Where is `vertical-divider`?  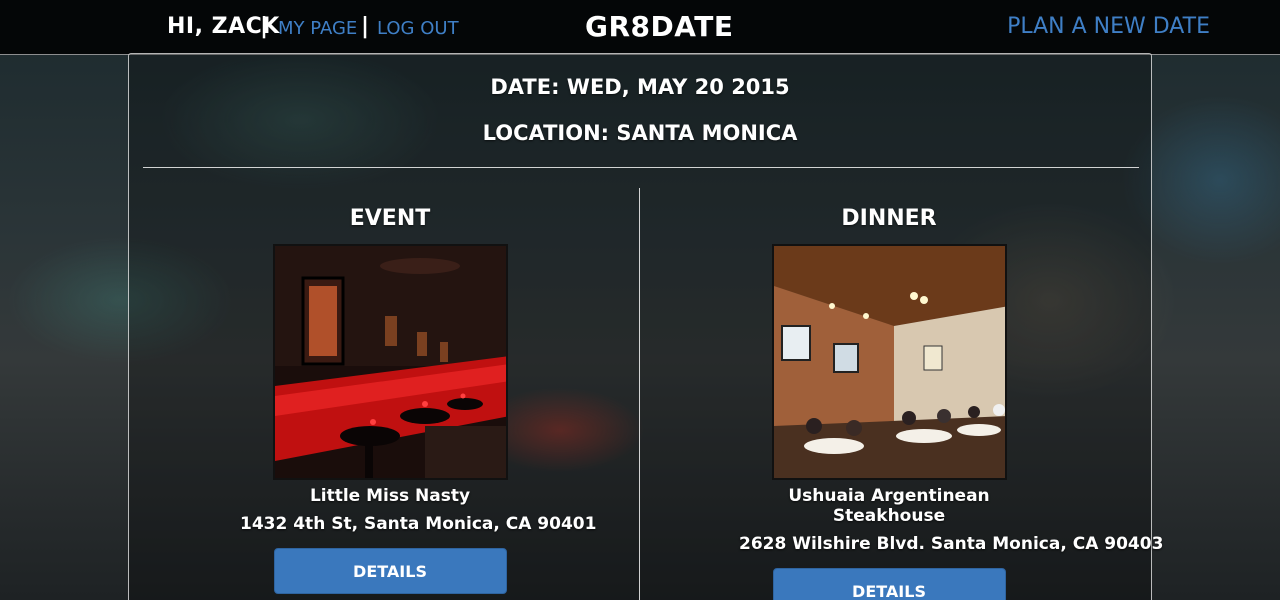
vertical-divider is located at coordinates (639, 394).